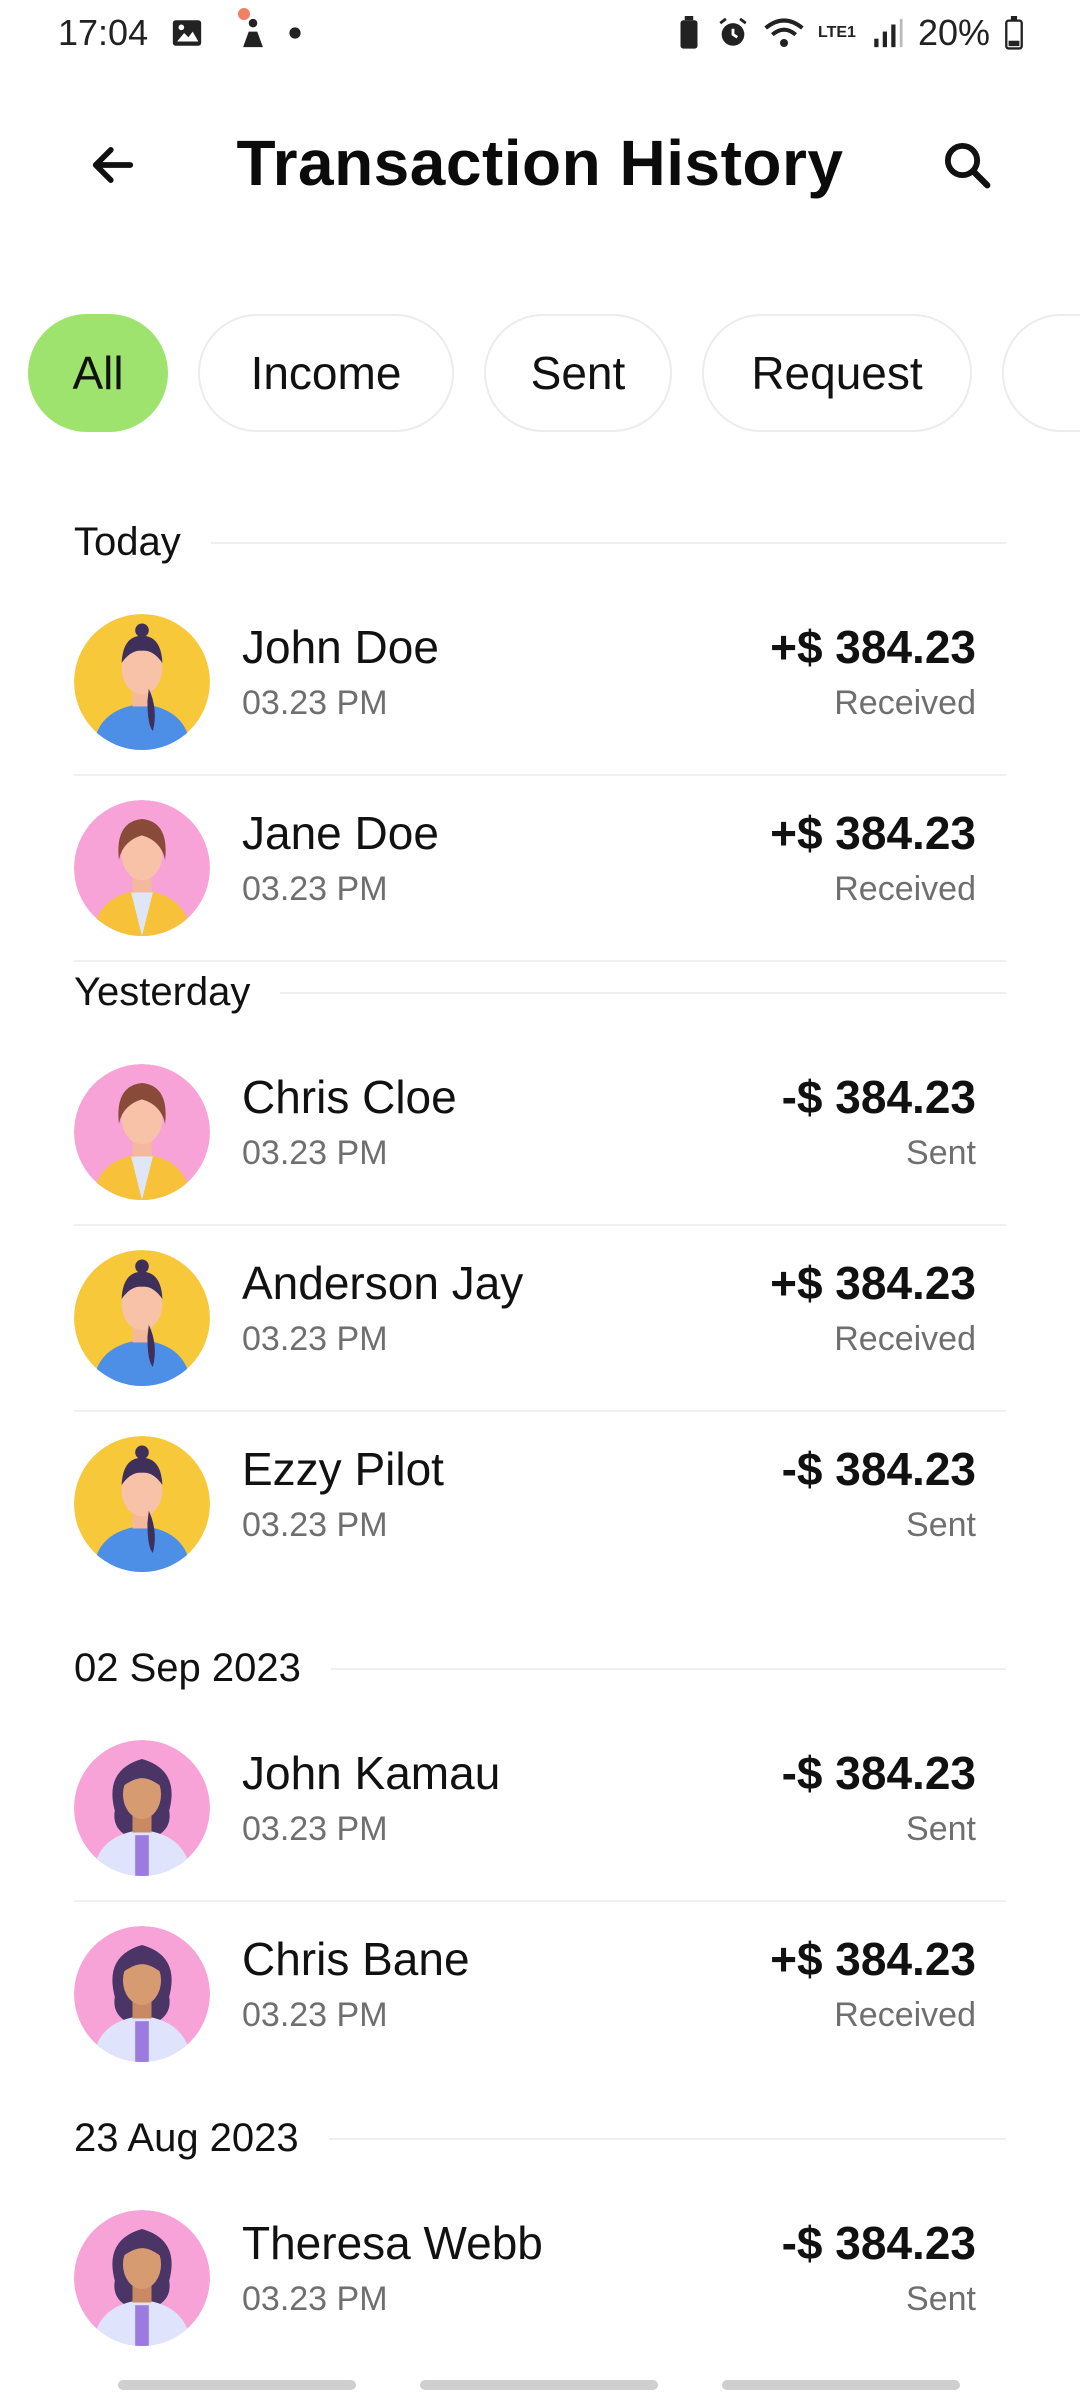 The width and height of the screenshot is (1080, 2408). What do you see at coordinates (540, 1995) in the screenshot?
I see `transaction-row: Chris Bane 03.23 PM +$ 384.23 Received` at bounding box center [540, 1995].